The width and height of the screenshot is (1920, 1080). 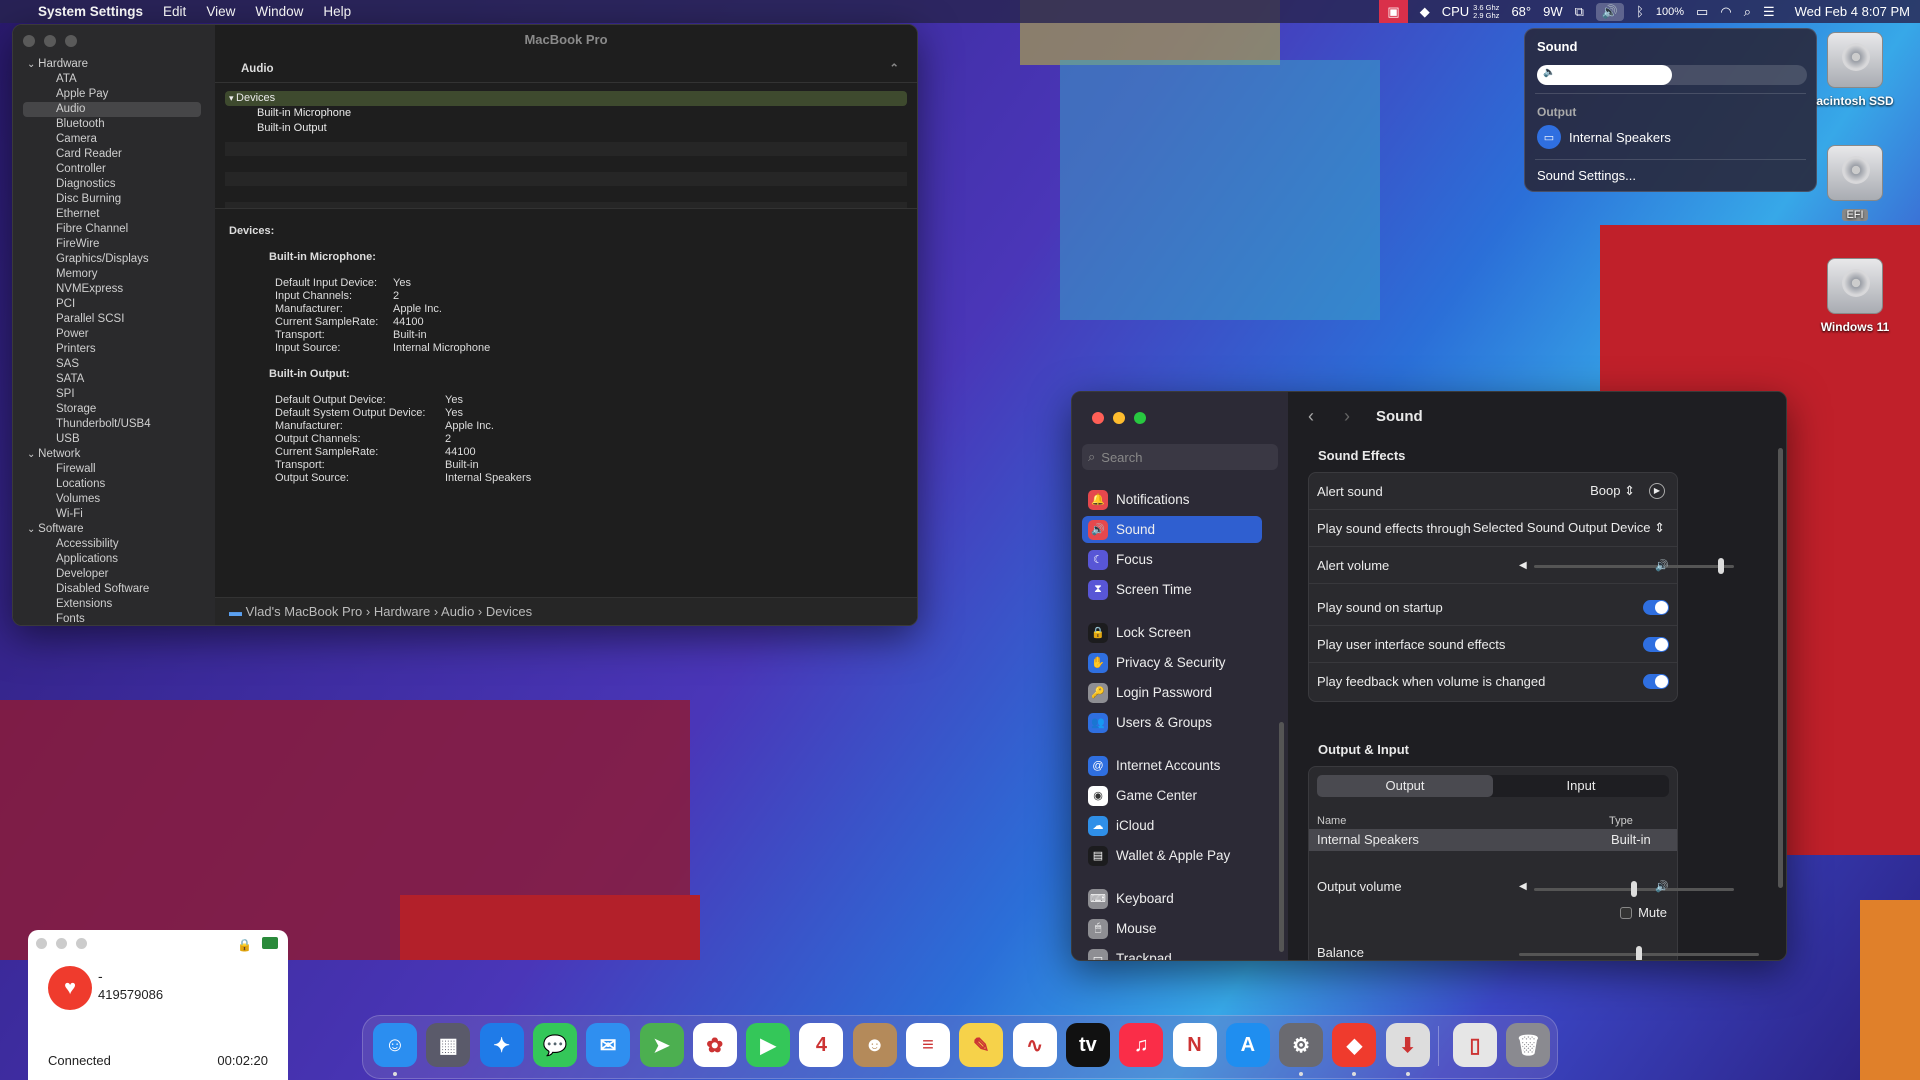 I want to click on dock-launchpad-icon: ▦, so click(x=448, y=1045).